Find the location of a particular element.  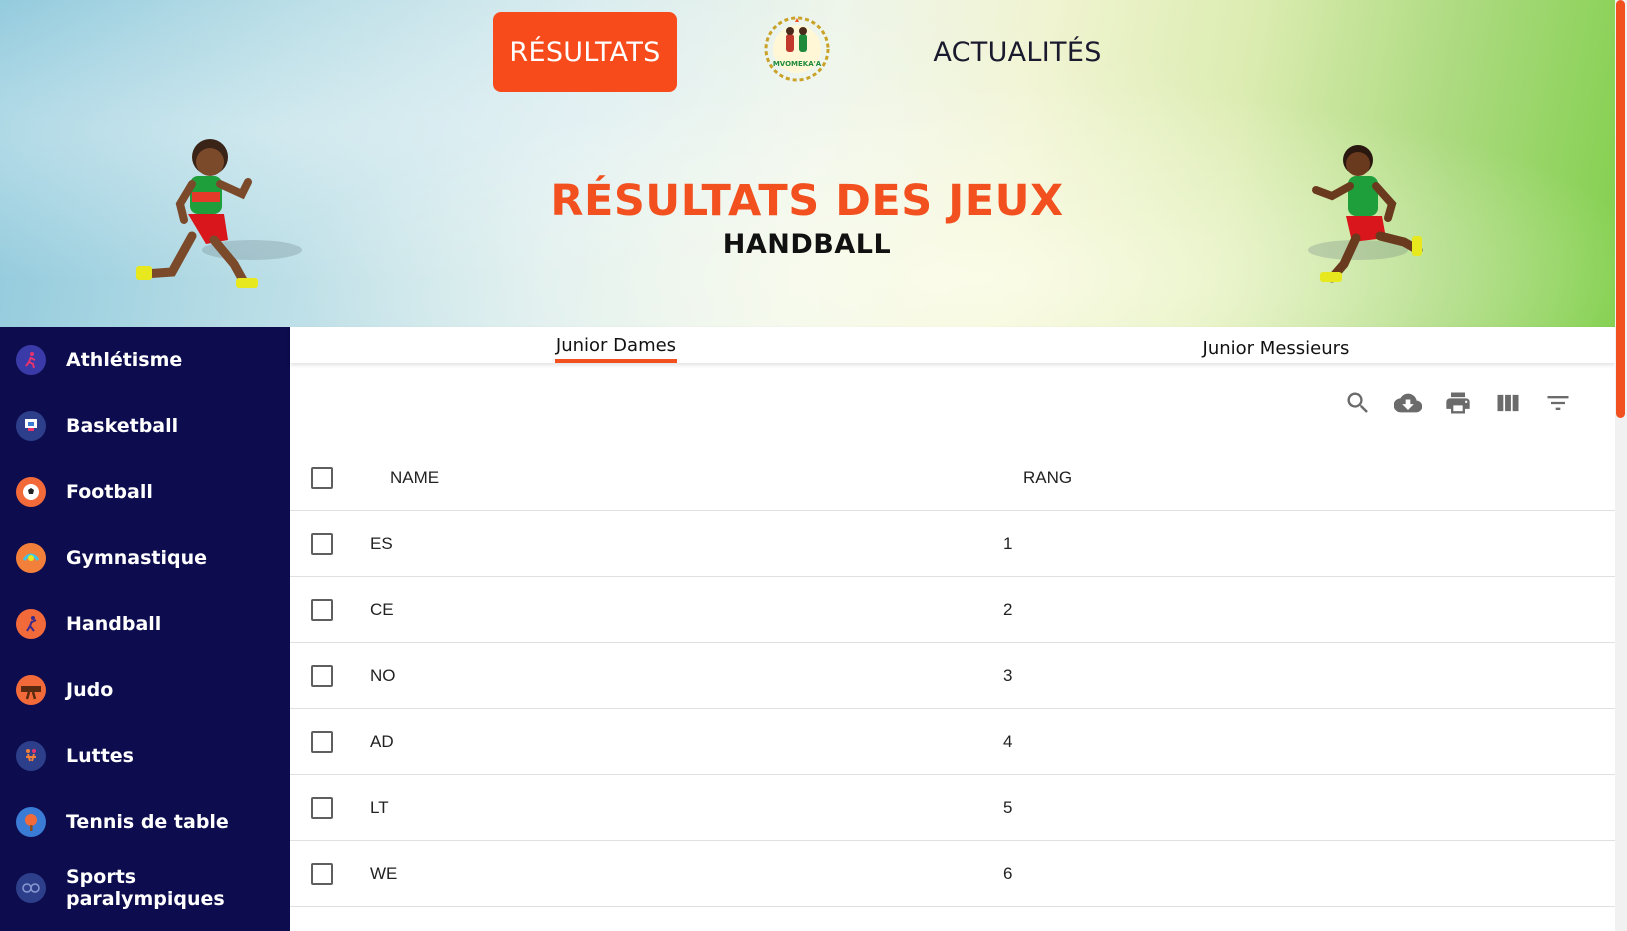

gymnastics-icon is located at coordinates (31, 558).